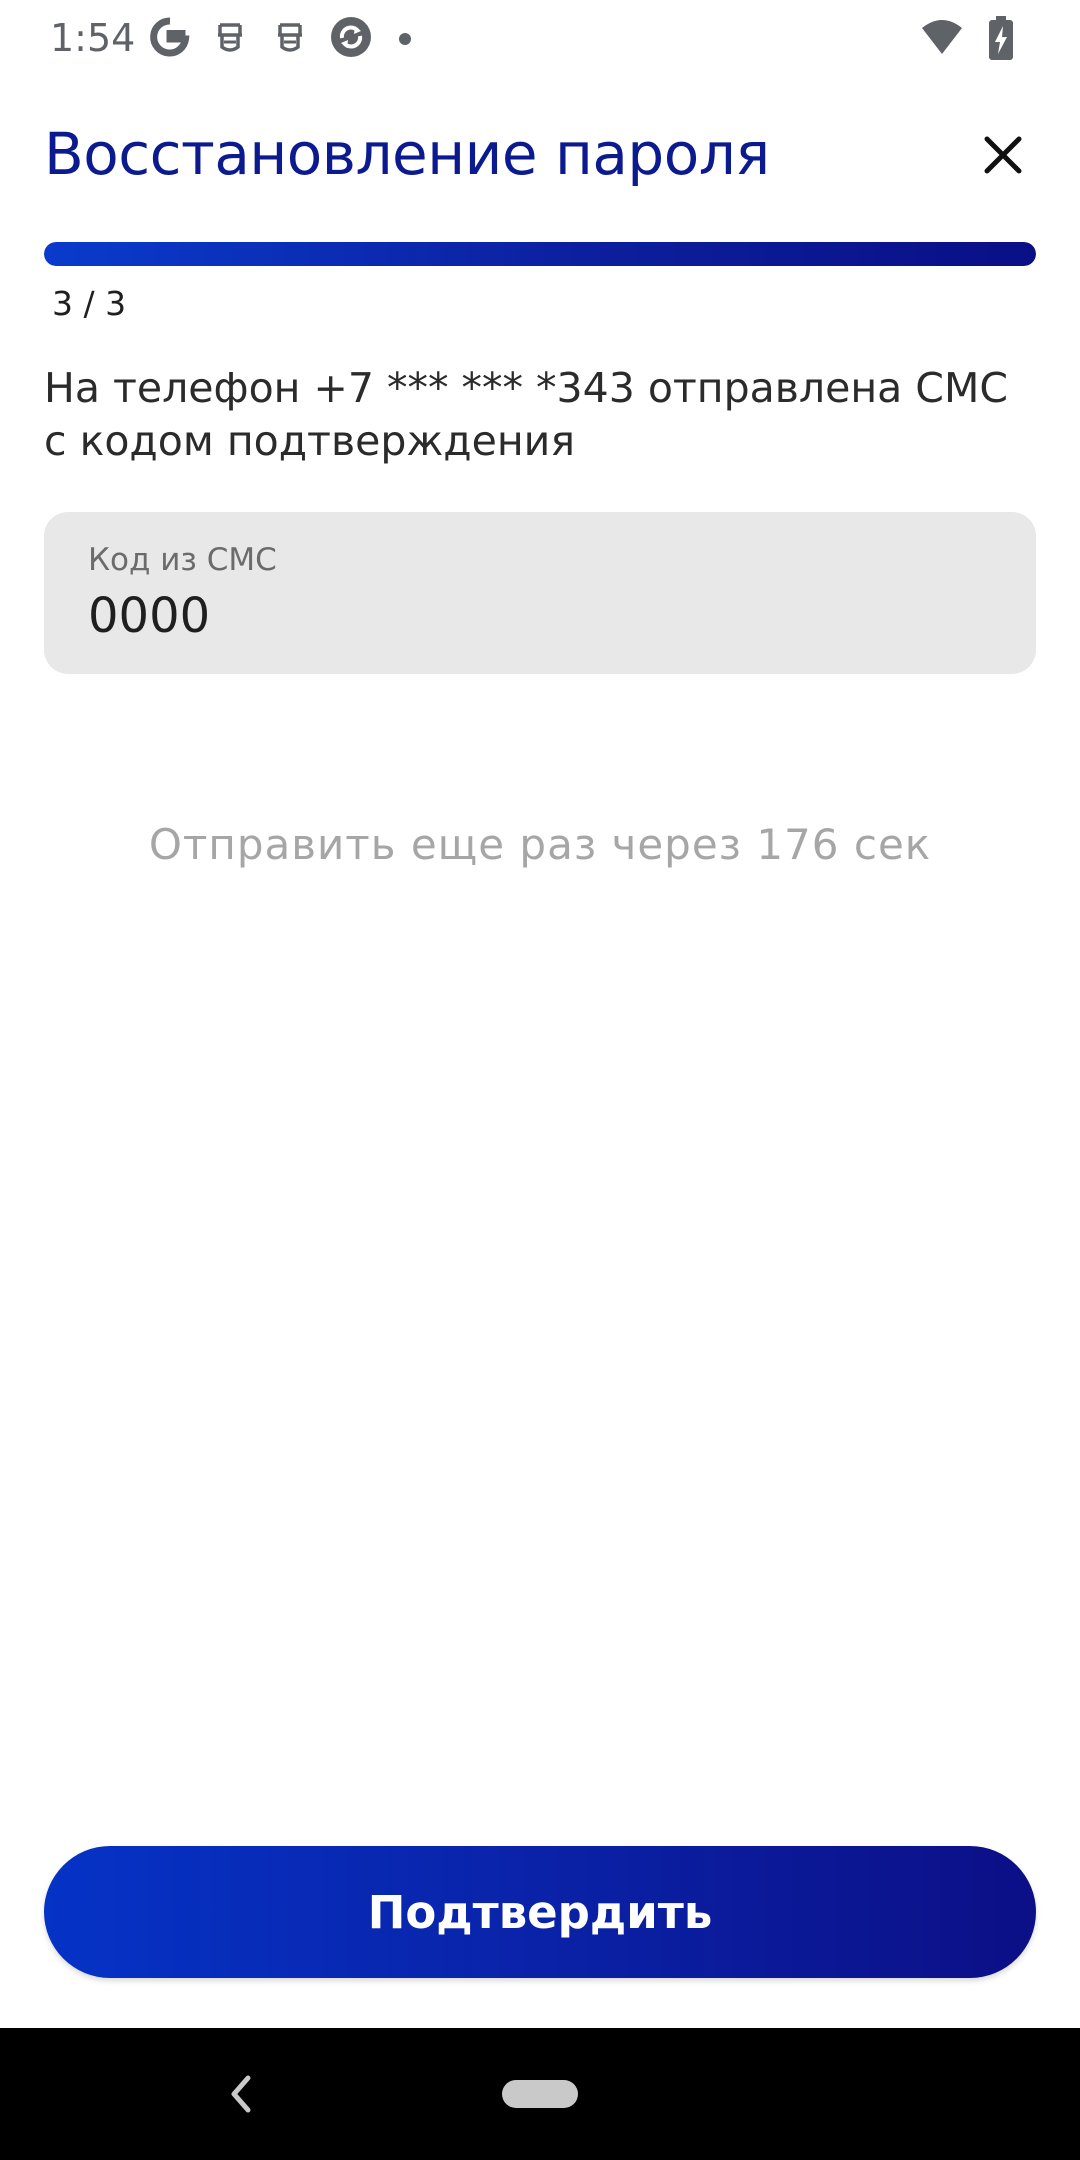  Describe the element at coordinates (540, 844) in the screenshot. I see `resend-timer-text: Отправить еще раз через 176 сек` at that location.